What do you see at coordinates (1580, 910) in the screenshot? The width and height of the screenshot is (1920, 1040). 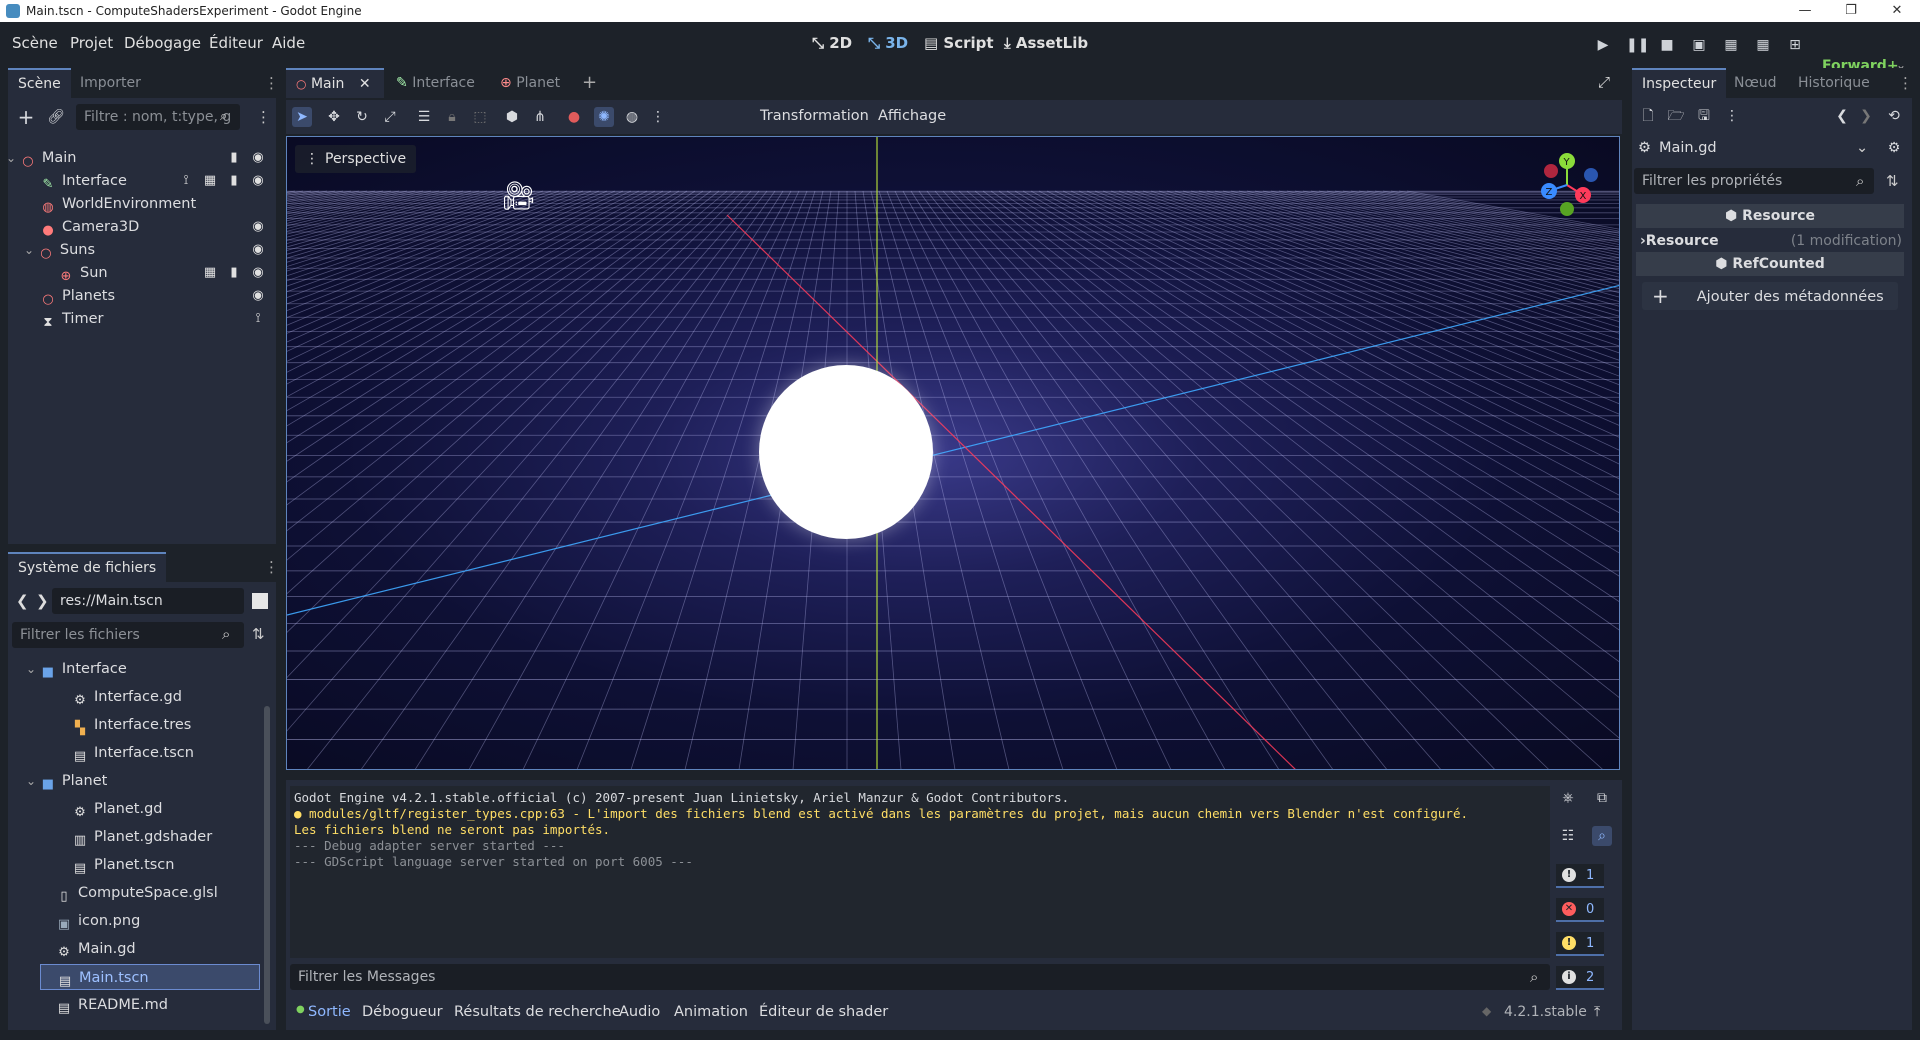 I see `message-counter: ✕ 0` at bounding box center [1580, 910].